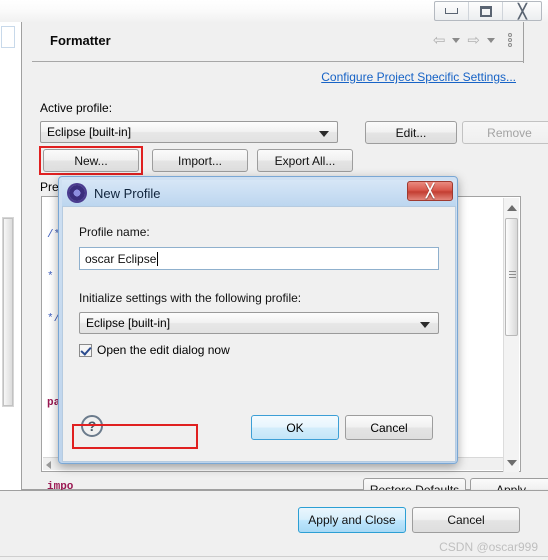 The width and height of the screenshot is (548, 560). What do you see at coordinates (466, 520) in the screenshot?
I see `cancel-button: Cancel` at bounding box center [466, 520].